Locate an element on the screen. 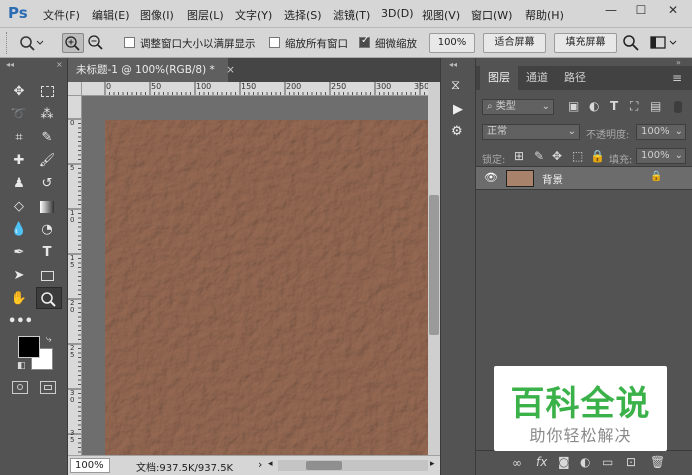 This screenshot has width=692, height=475. filter-pixel-icon: ▣ is located at coordinates (573, 106).